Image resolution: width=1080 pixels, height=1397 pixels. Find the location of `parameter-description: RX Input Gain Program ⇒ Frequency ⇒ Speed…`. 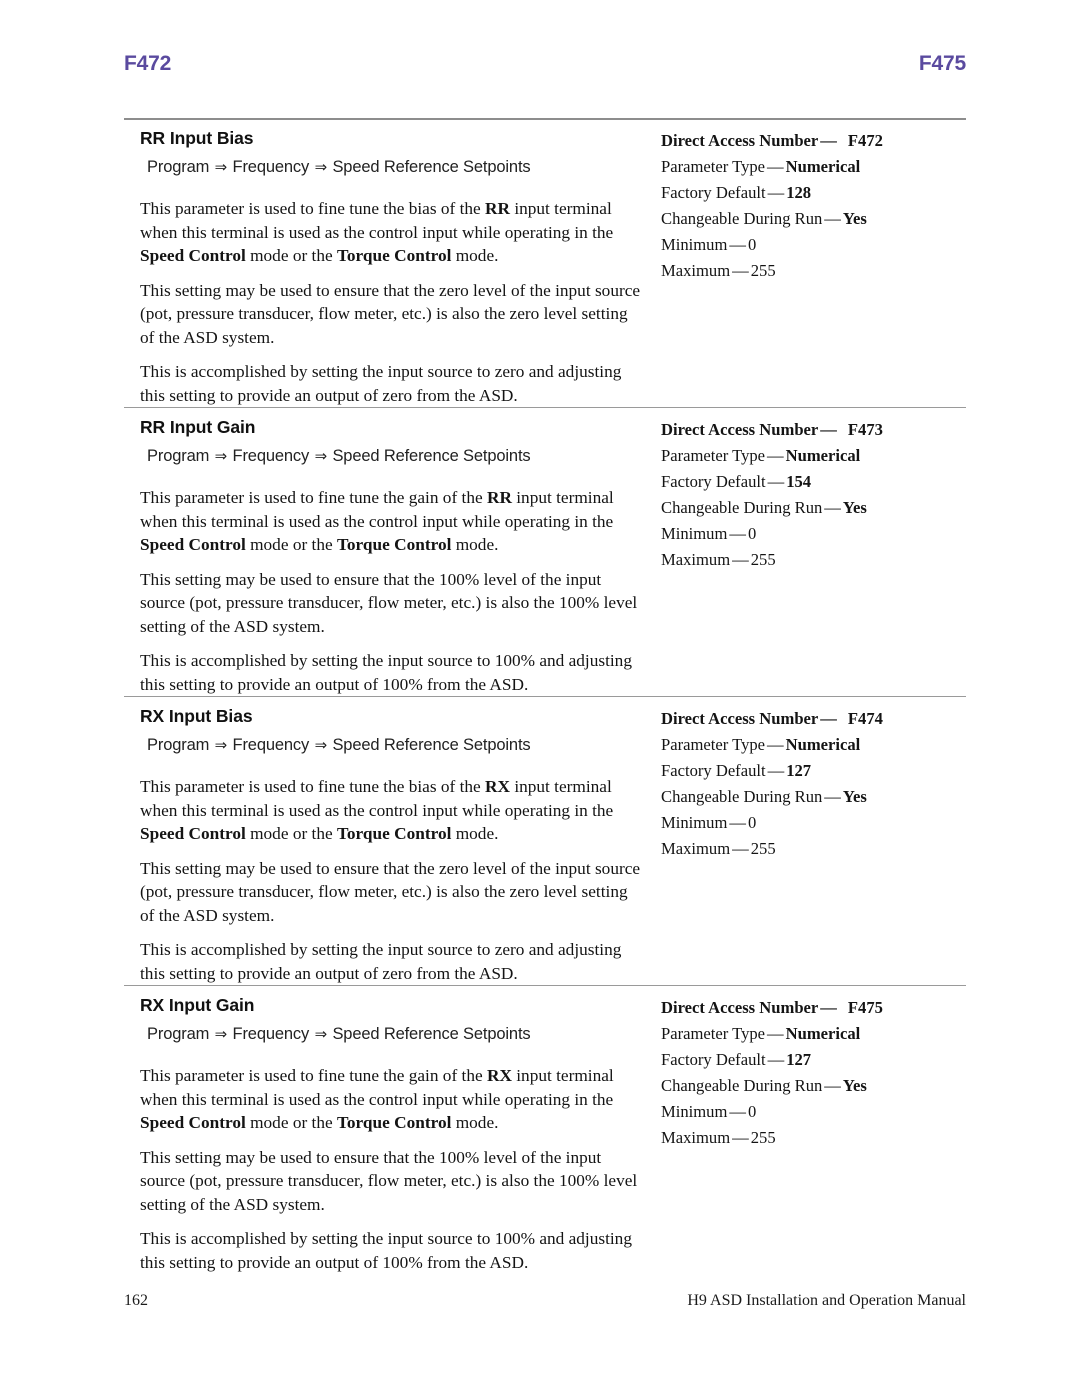

parameter-description: RX Input Gain Program ⇒ Frequency ⇒ Speed… is located at coordinates (390, 1134).